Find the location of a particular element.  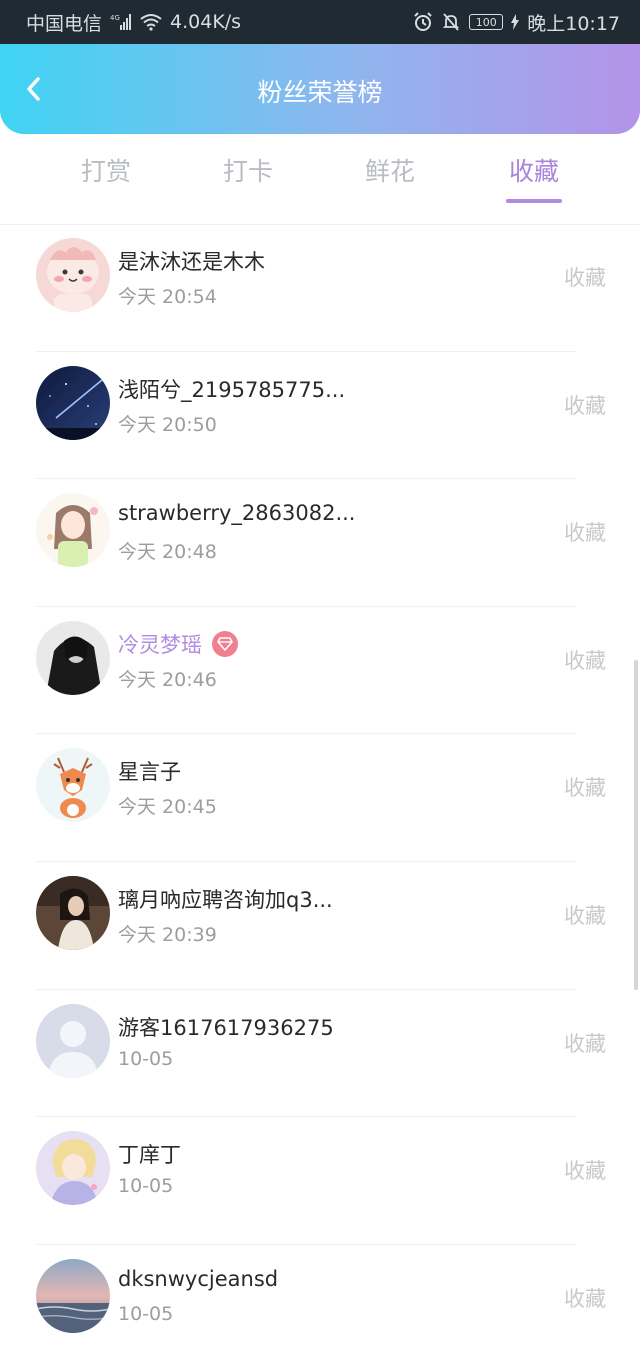

diamond-icon is located at coordinates (225, 643).